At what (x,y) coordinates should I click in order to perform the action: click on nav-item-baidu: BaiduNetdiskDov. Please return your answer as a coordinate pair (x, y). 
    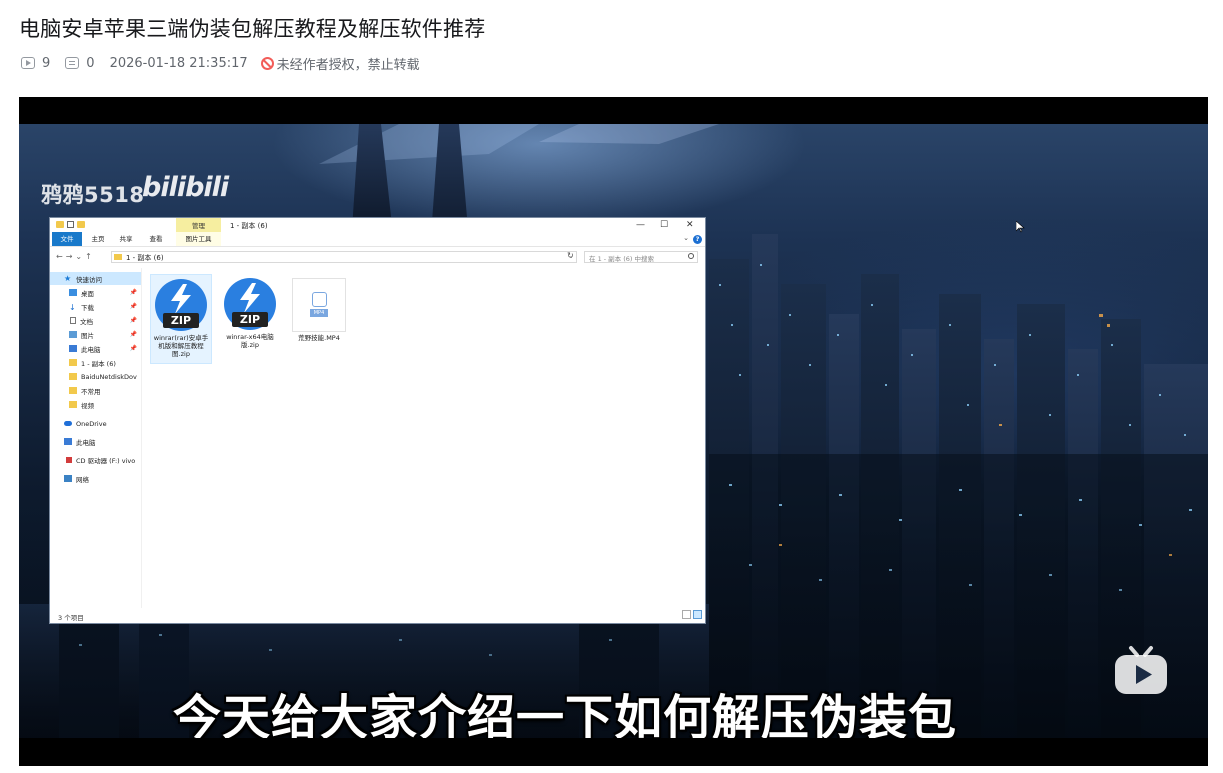
    Looking at the image, I should click on (95, 376).